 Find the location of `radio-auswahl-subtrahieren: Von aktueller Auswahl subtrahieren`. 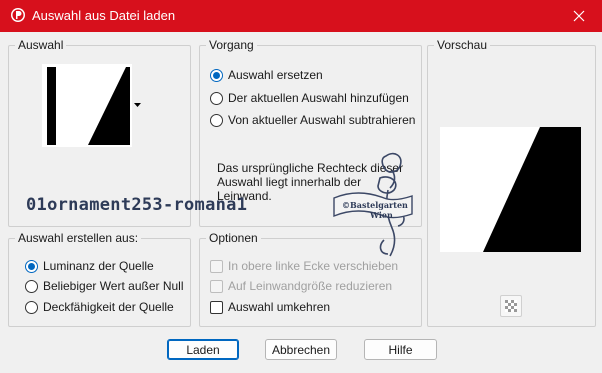

radio-auswahl-subtrahieren: Von aktueller Auswahl subtrahieren is located at coordinates (312, 120).